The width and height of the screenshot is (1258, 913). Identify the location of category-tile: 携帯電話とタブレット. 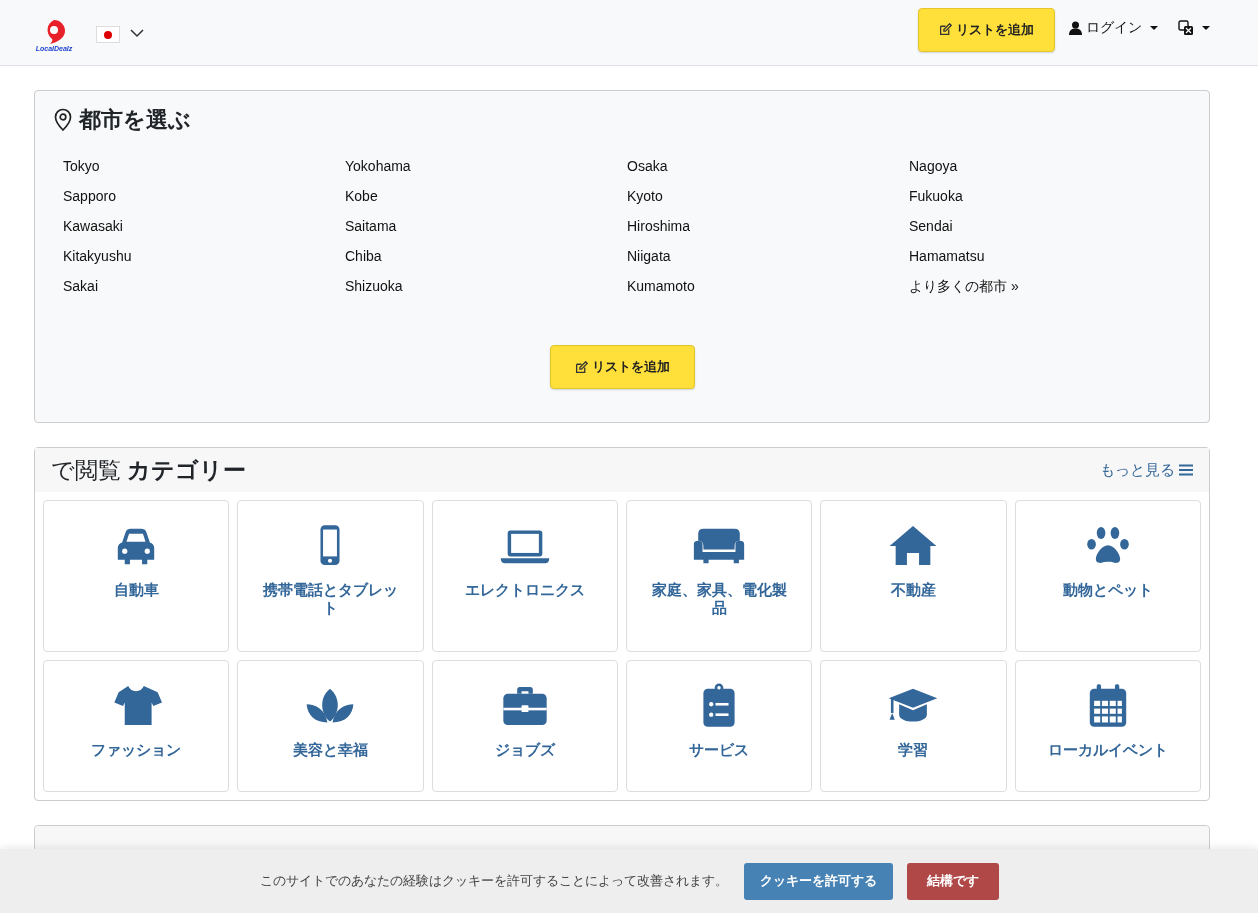
(330, 576).